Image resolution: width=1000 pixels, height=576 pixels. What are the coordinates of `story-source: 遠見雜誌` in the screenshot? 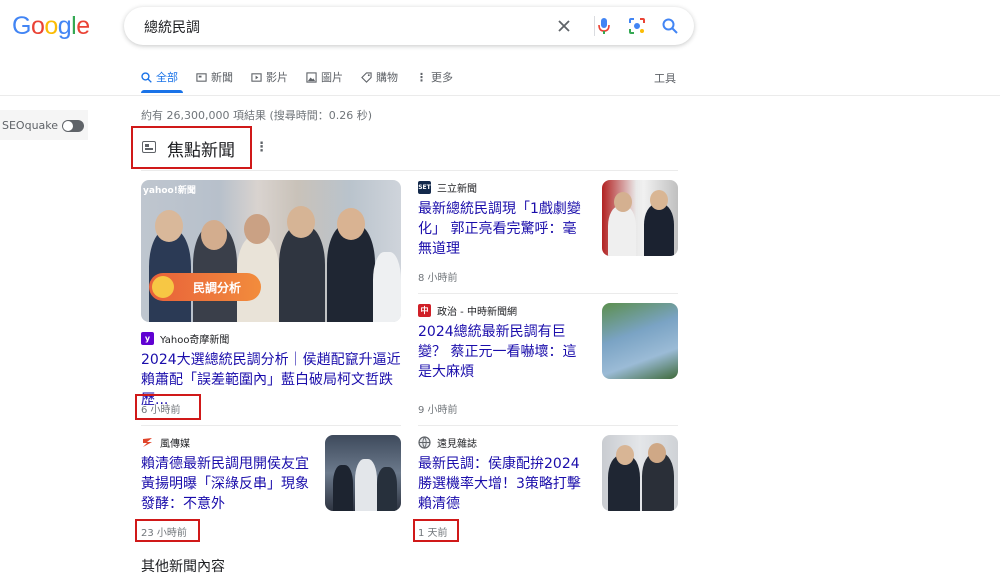 It's located at (447, 442).